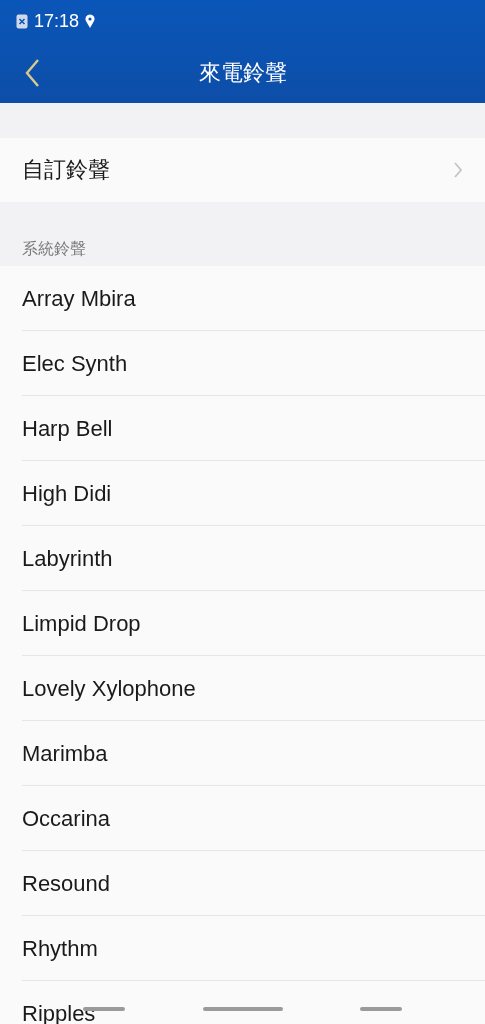 The height and width of the screenshot is (1024, 485). I want to click on ringtone-item: Harp Bell, so click(242, 428).